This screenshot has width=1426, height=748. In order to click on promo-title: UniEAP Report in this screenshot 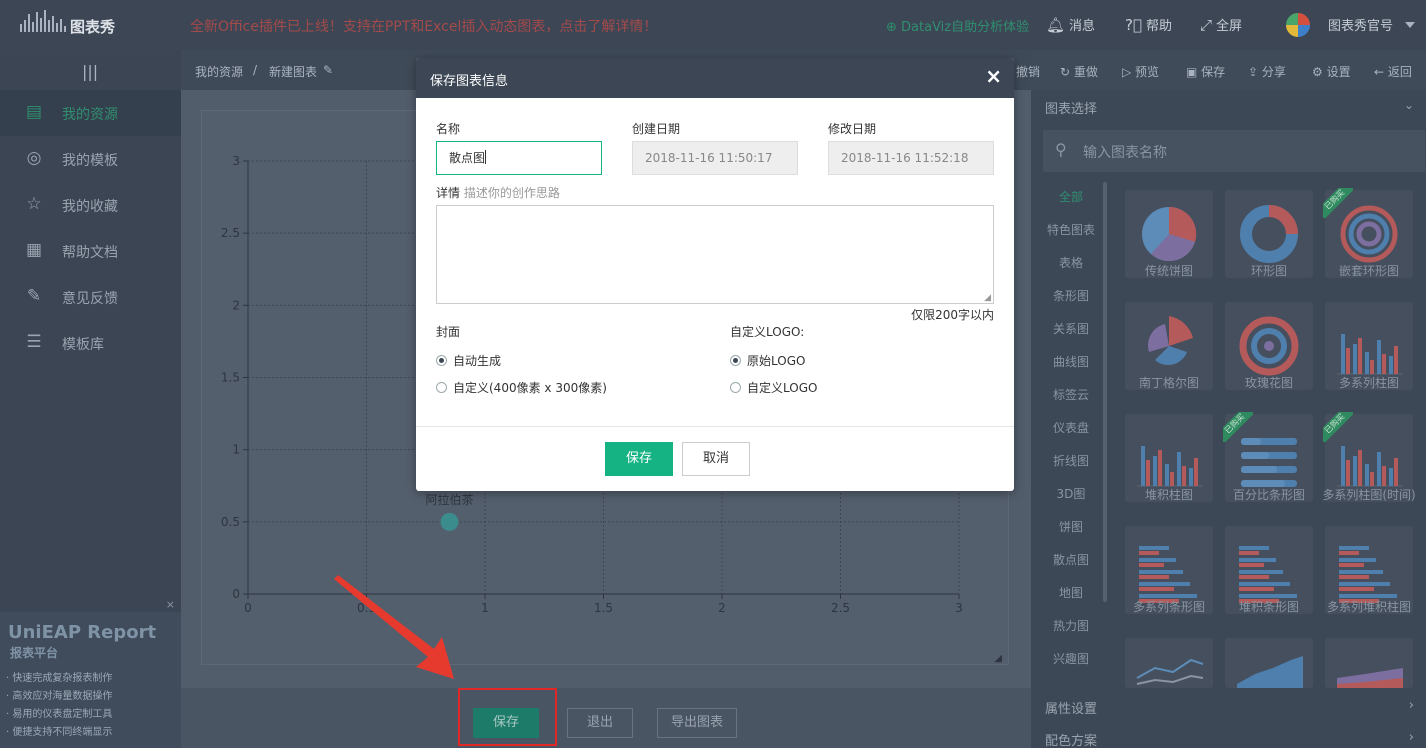, I will do `click(82, 632)`.